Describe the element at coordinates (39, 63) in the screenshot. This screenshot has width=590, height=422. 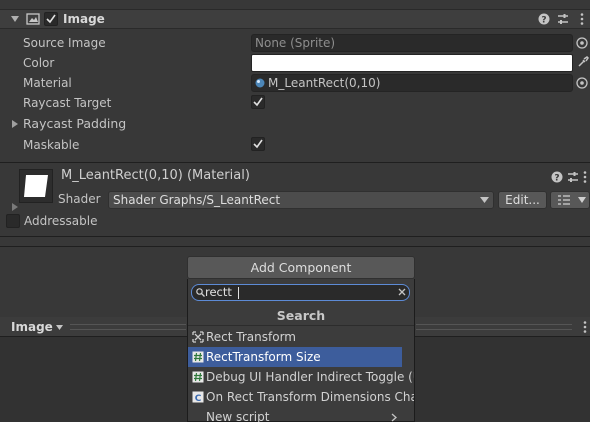
I see `color-label: Color` at that location.